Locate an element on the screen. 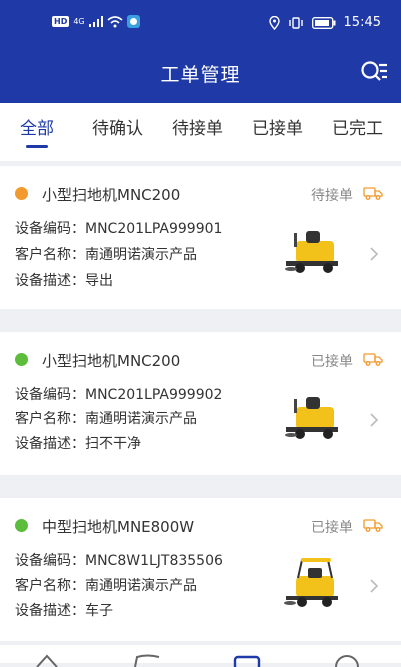  bottom-nav is located at coordinates (200, 656).